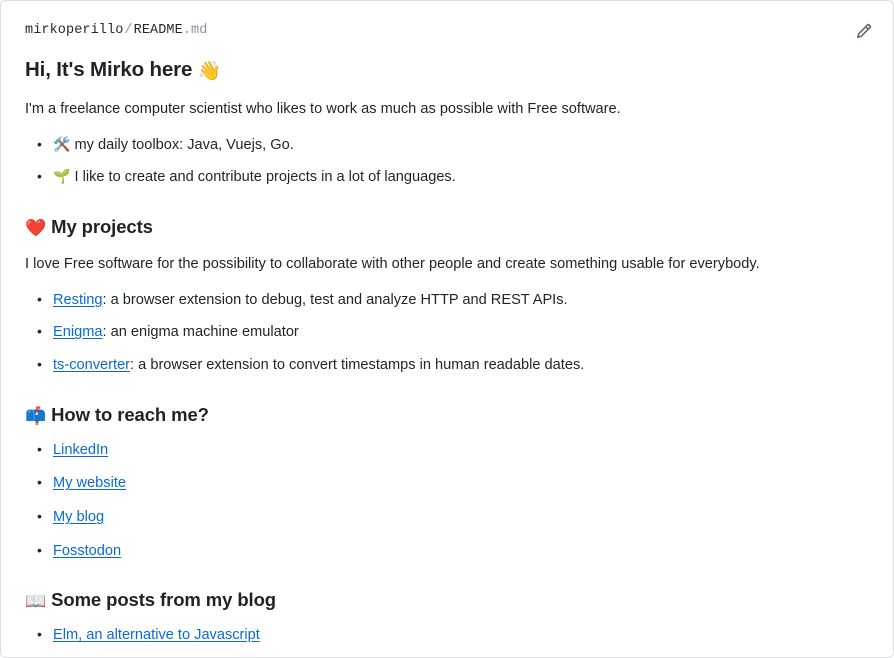 This screenshot has width=894, height=658. I want to click on list-item: My blog, so click(453, 517).